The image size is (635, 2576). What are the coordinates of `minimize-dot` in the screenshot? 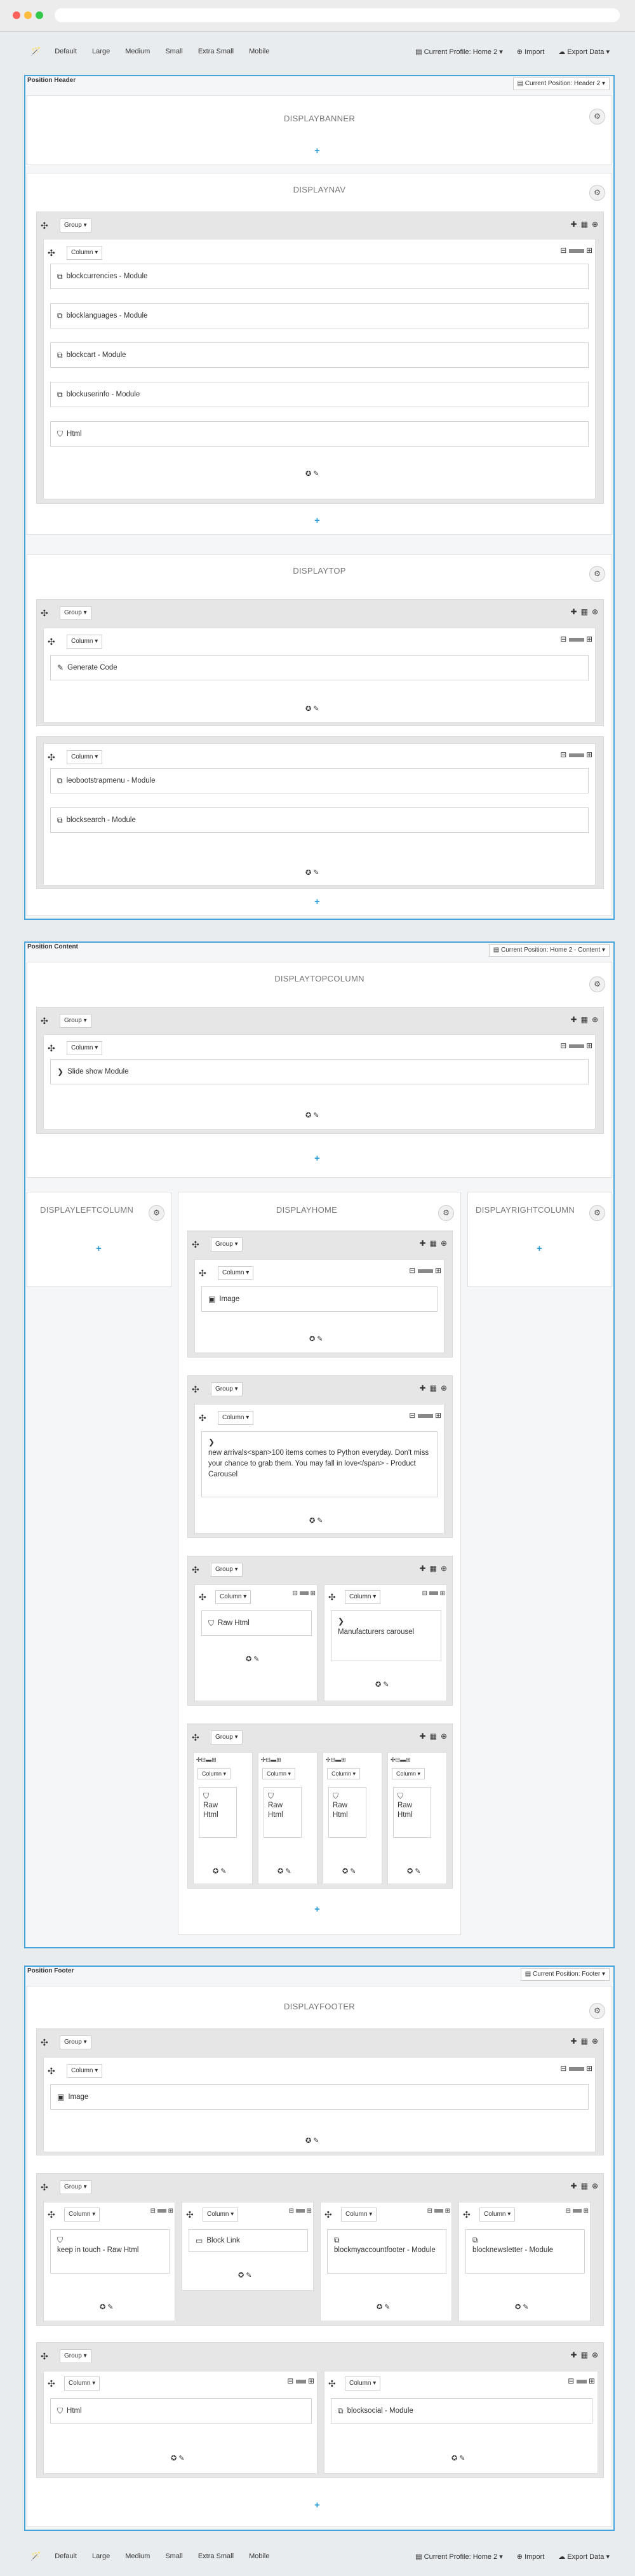 It's located at (28, 15).